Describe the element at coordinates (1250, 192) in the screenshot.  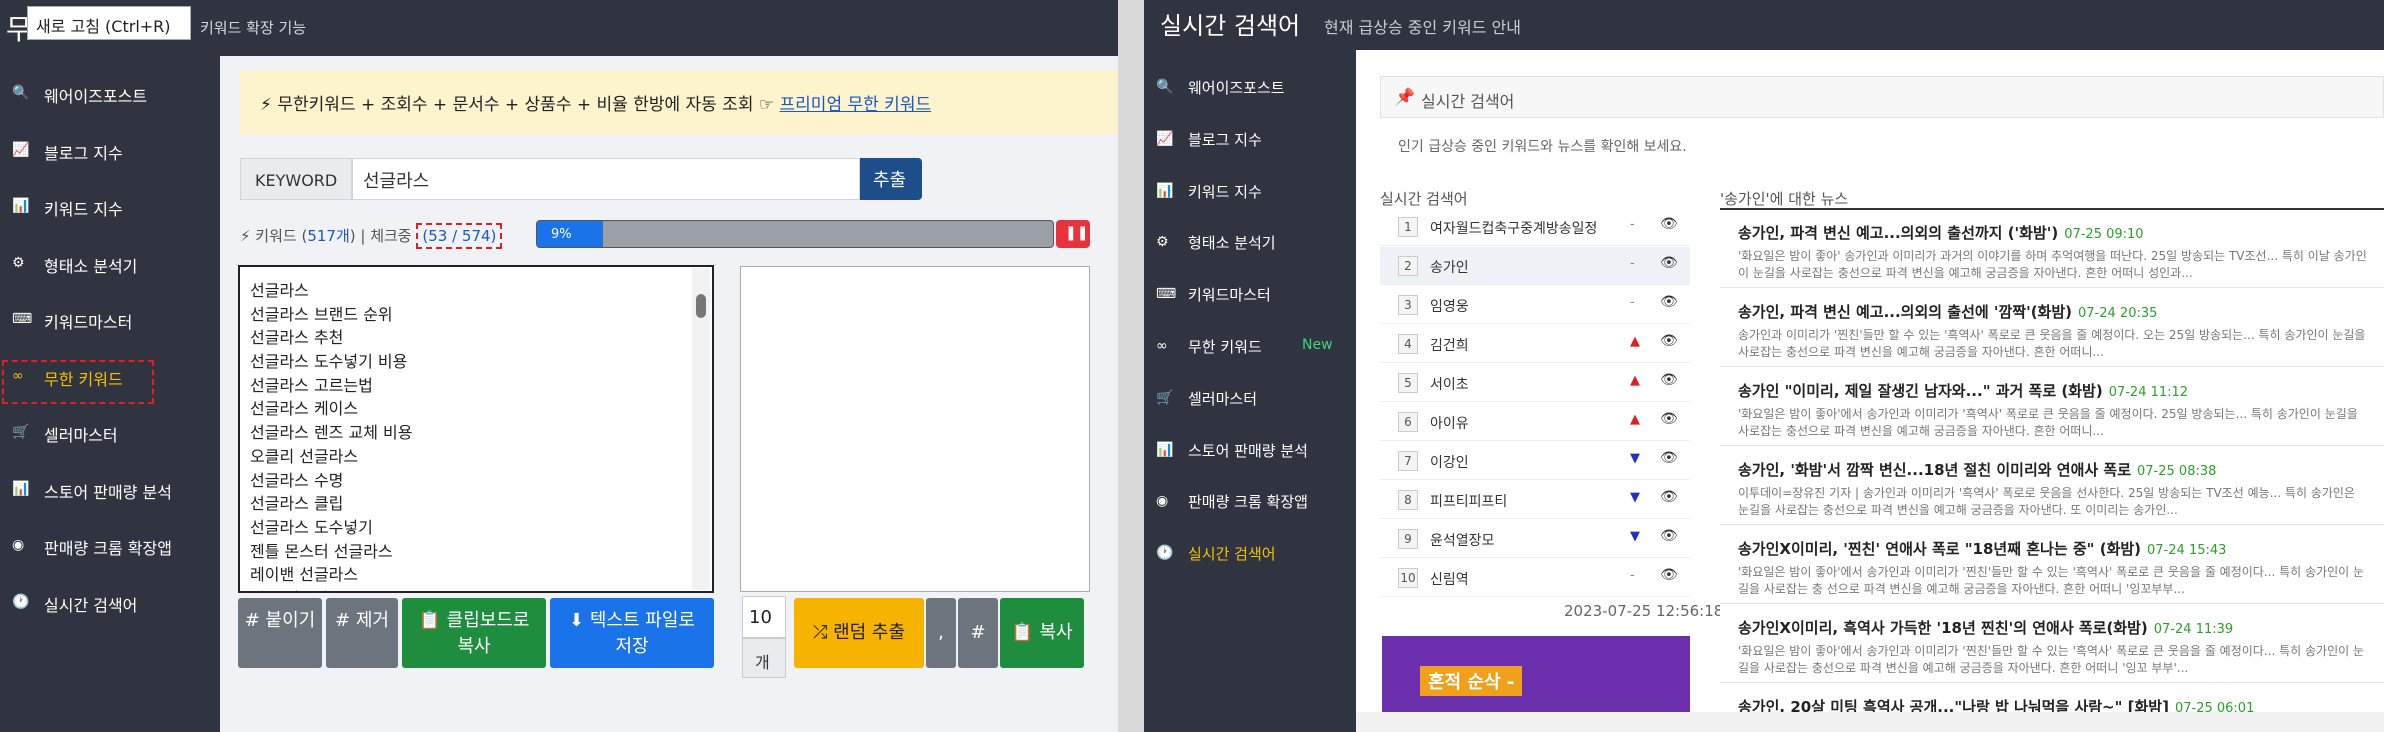
I see `right-sidebar-item-2: 📊 키워드 지수` at that location.